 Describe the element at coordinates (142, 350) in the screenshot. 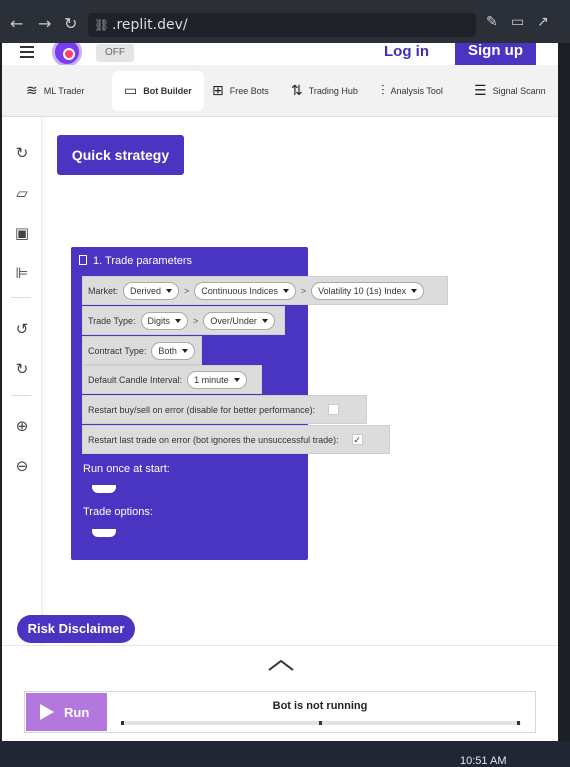

I see `contract-type-row: Contract Type: Both` at that location.